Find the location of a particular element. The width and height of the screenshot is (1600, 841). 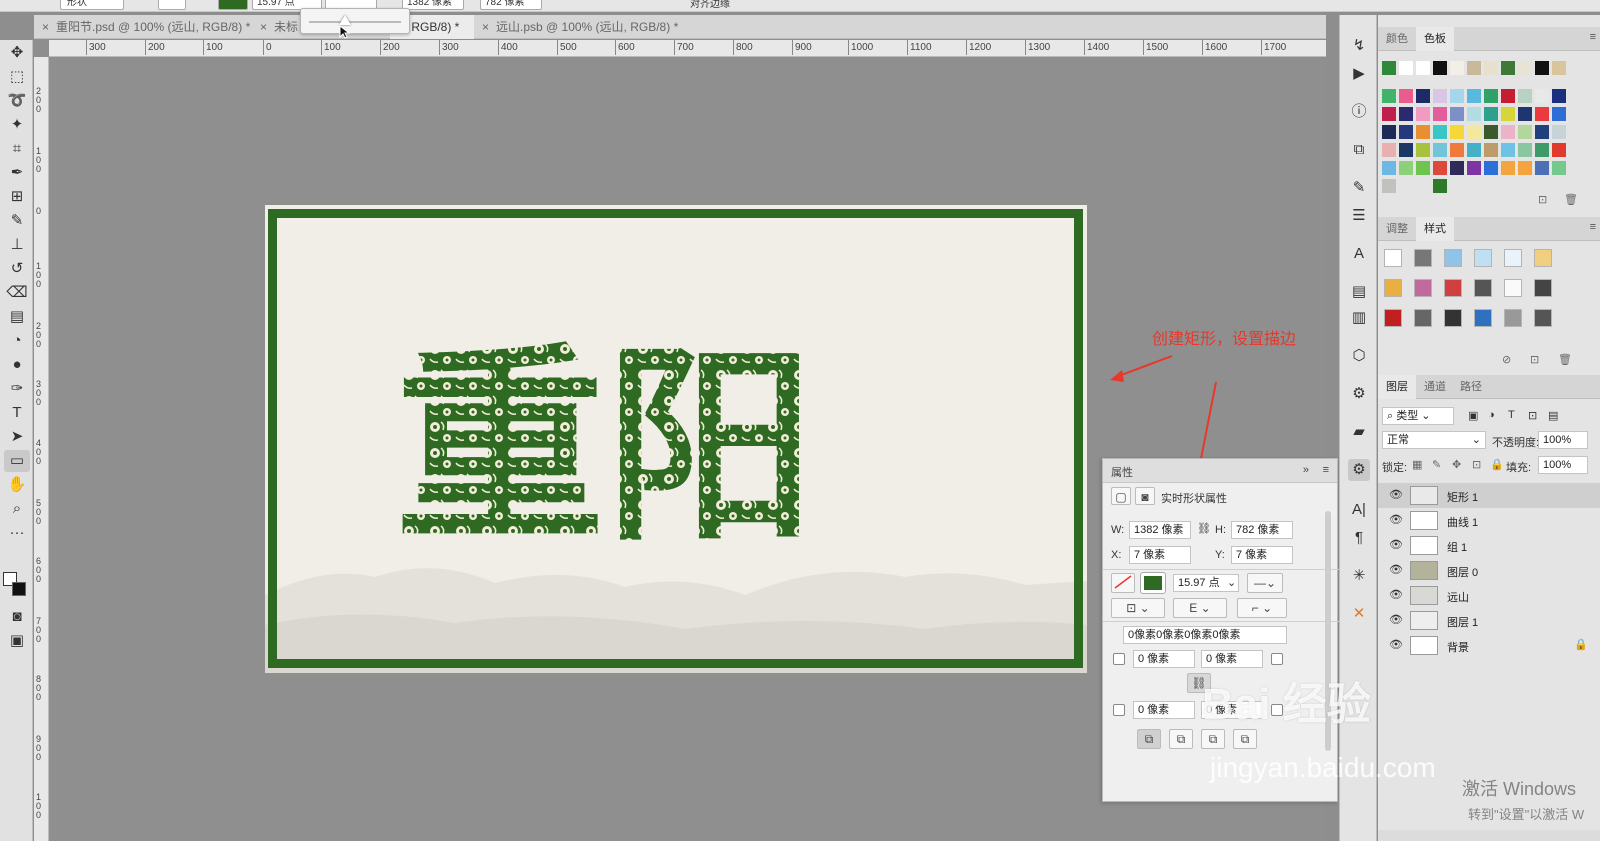

crop-tool-icon: ⌗ is located at coordinates (17, 149).